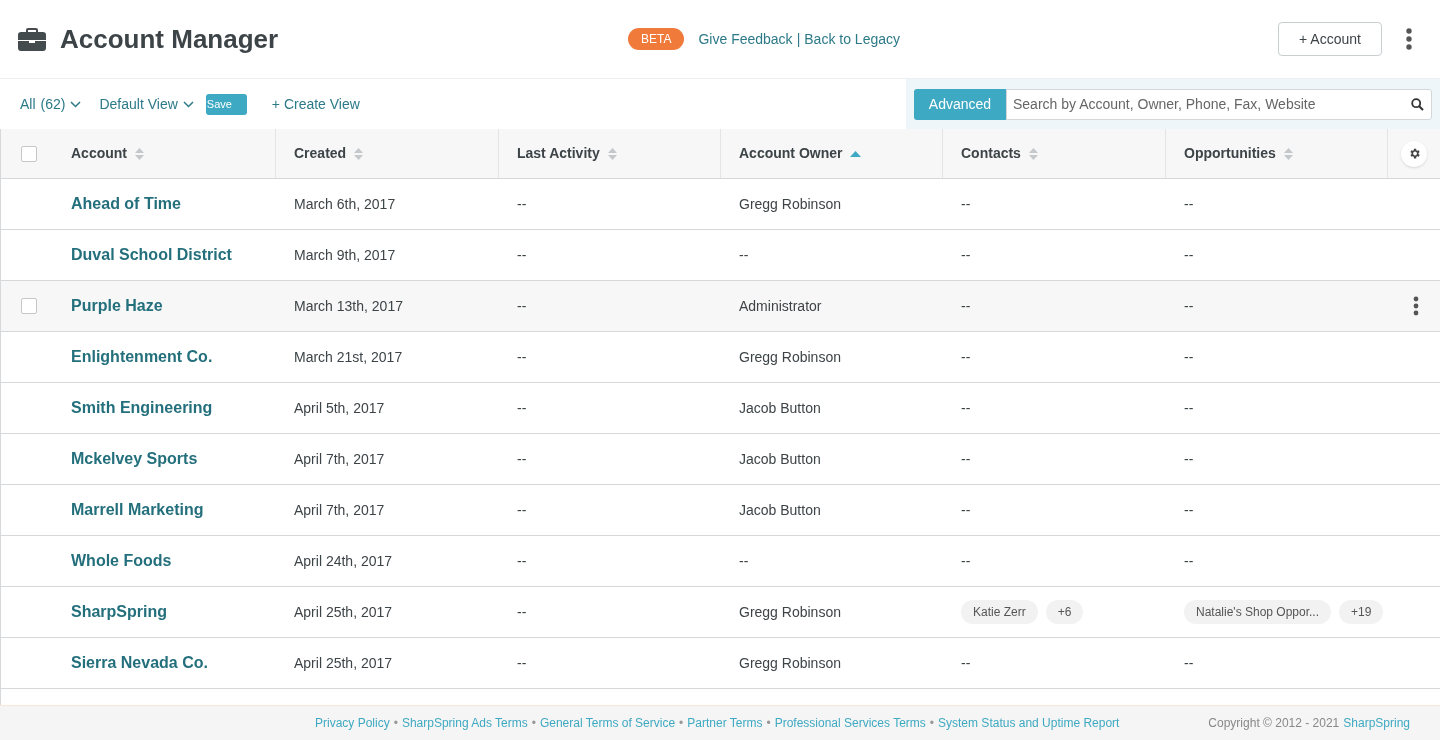 This screenshot has height=740, width=1440. I want to click on account-link: Smith Engineering, so click(142, 408).